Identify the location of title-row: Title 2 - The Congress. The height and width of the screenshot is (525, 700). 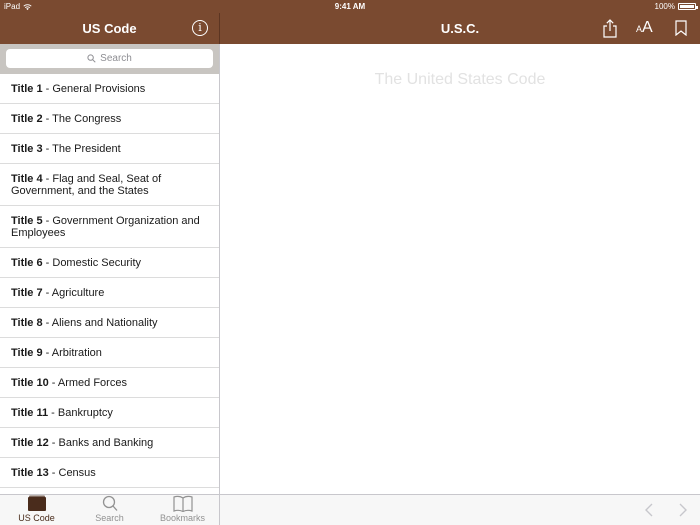
(109, 119).